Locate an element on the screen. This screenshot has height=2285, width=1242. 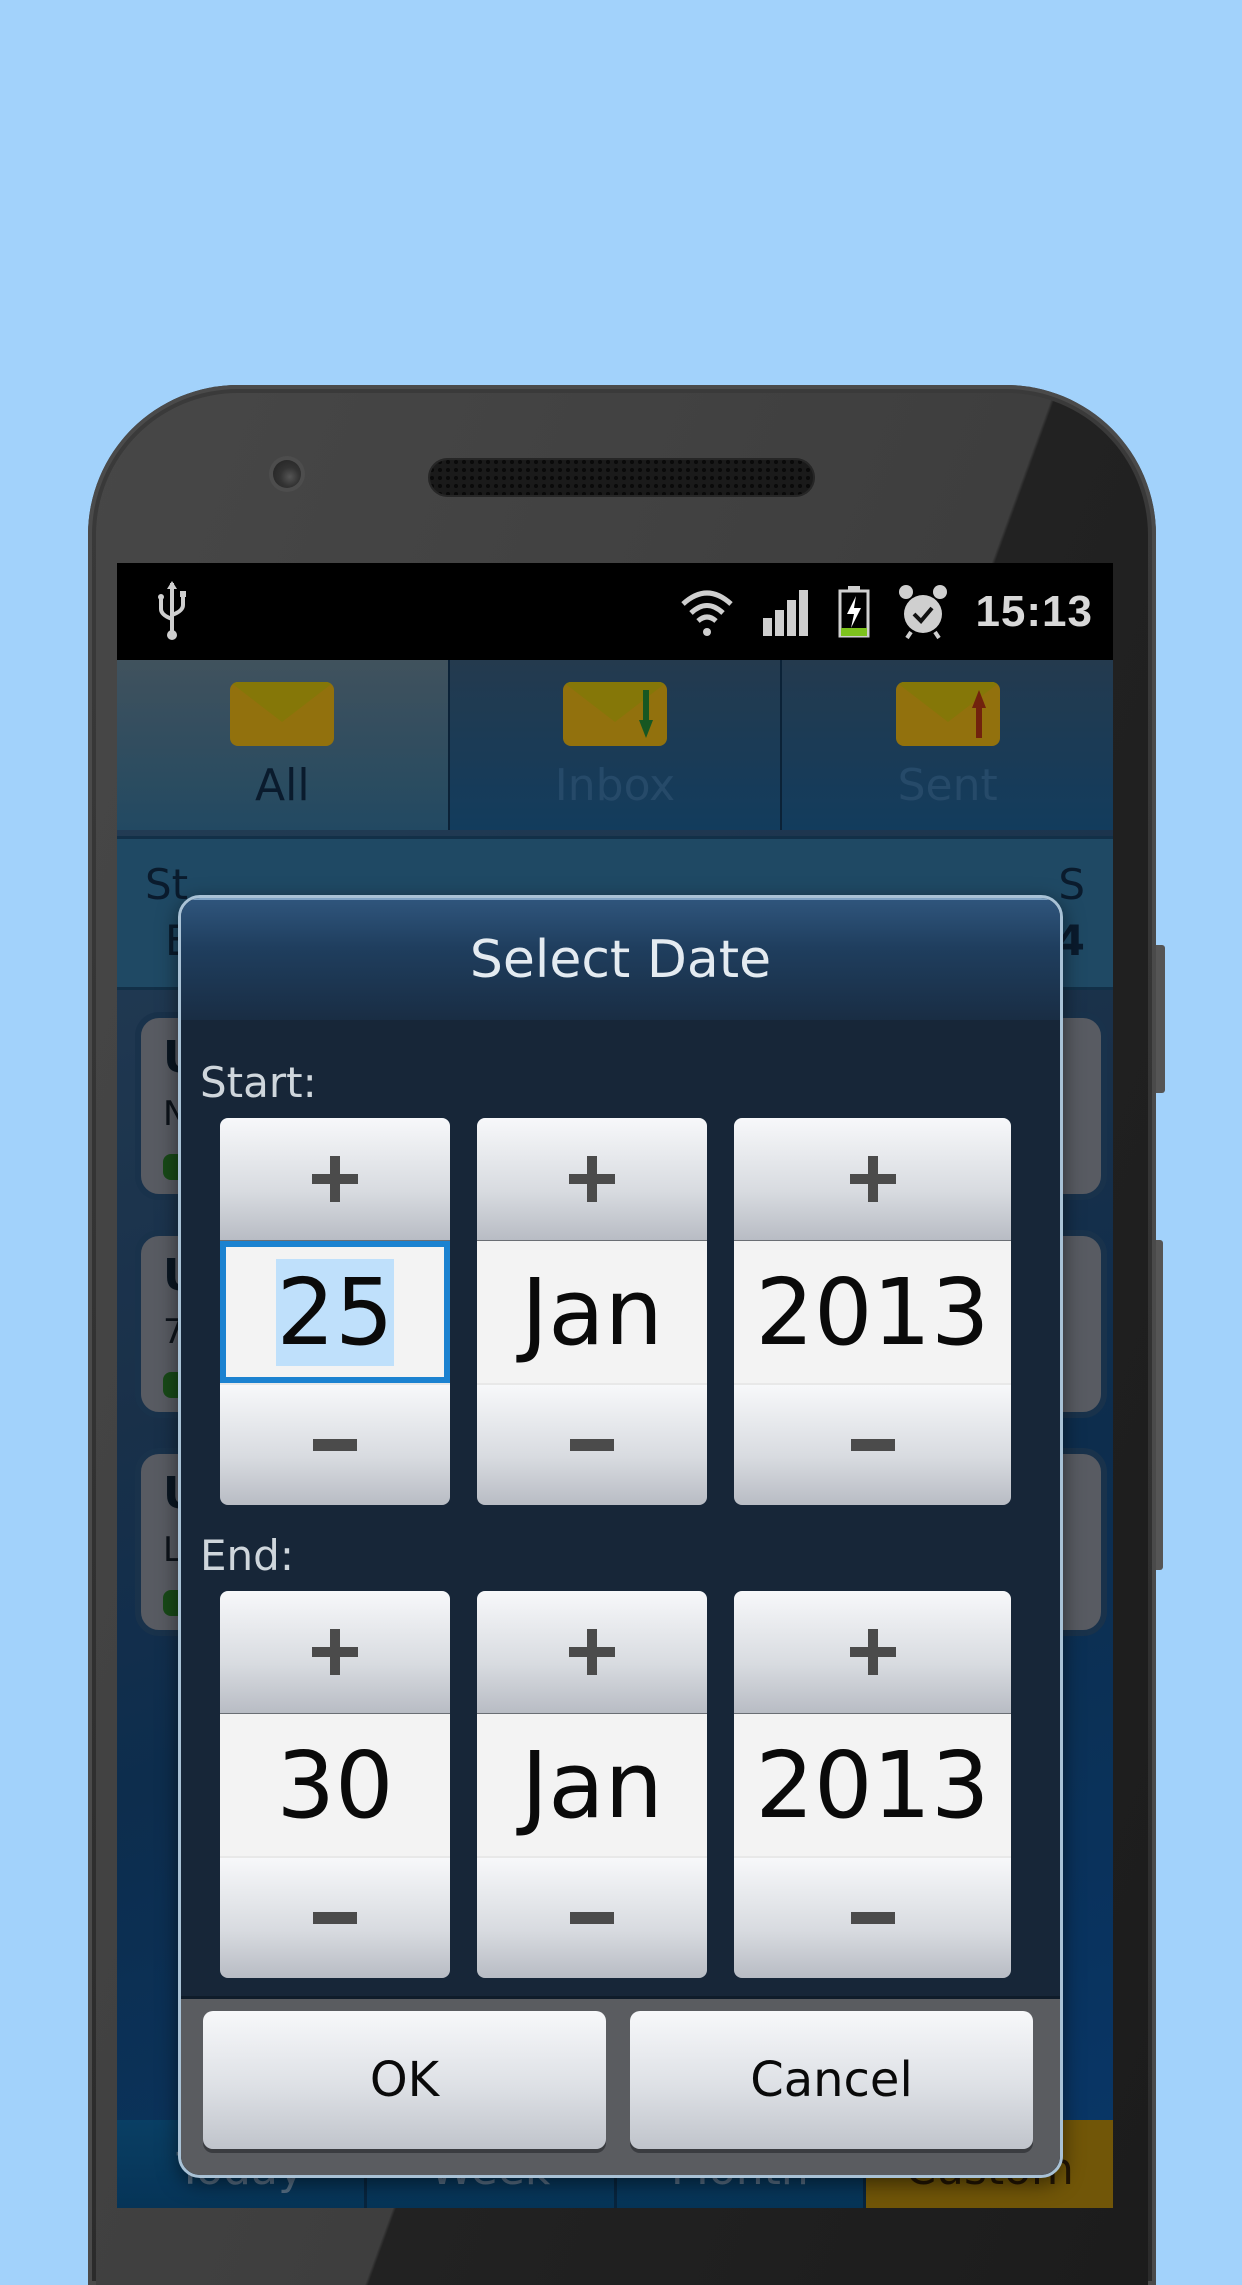
start-day-field: 25 is located at coordinates (335, 1312).